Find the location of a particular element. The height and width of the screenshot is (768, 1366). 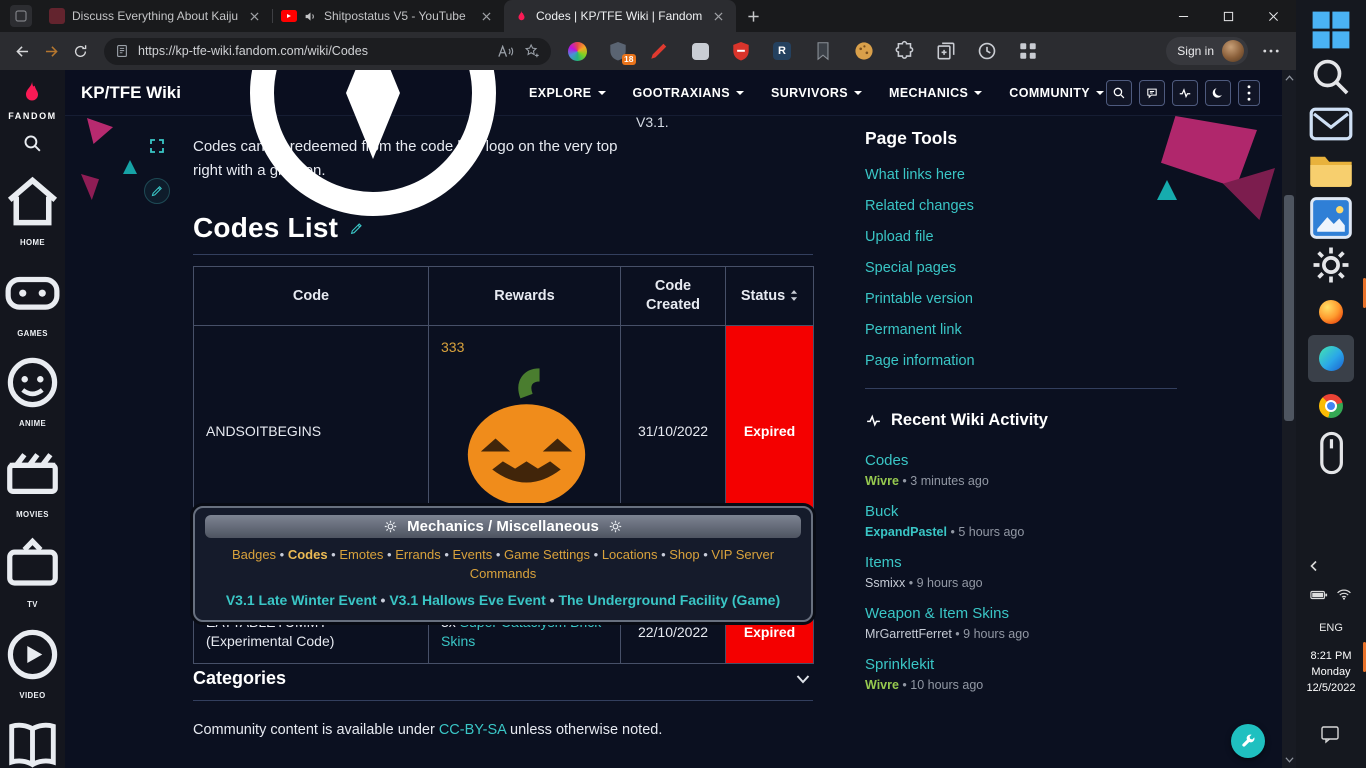

sidebar-item-games: GAMES is located at coordinates (32, 299).